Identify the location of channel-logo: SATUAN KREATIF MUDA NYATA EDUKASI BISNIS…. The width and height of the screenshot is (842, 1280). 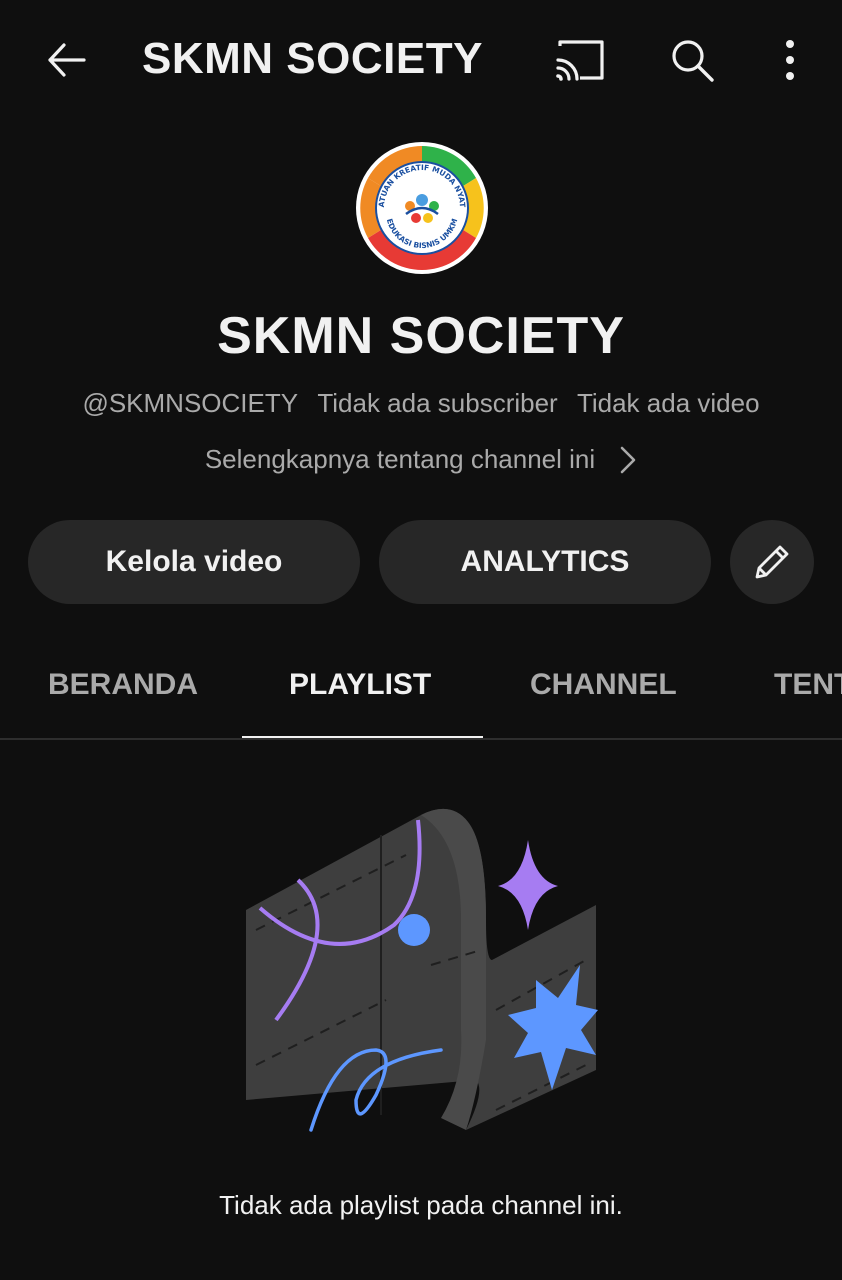
(421, 207).